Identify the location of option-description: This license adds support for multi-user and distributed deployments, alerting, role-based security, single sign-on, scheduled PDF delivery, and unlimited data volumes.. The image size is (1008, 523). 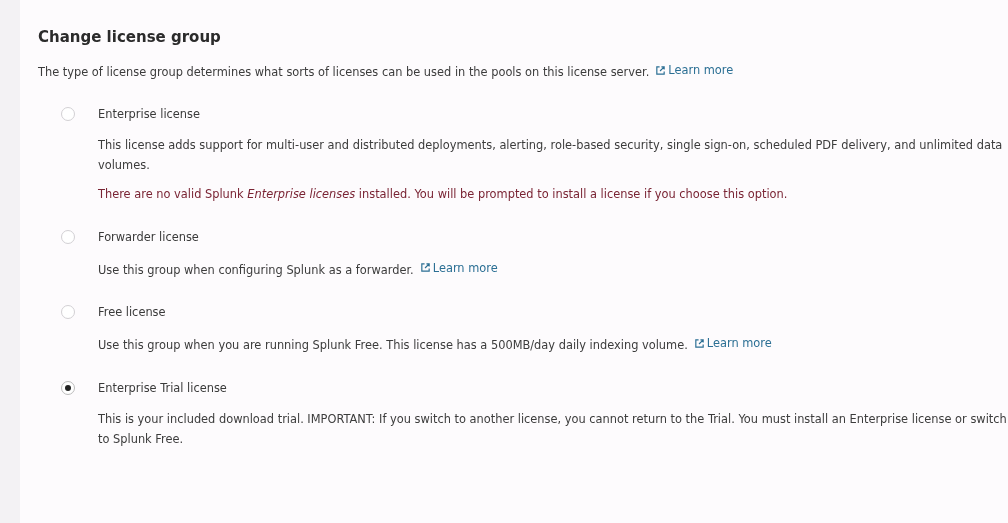
(551, 155).